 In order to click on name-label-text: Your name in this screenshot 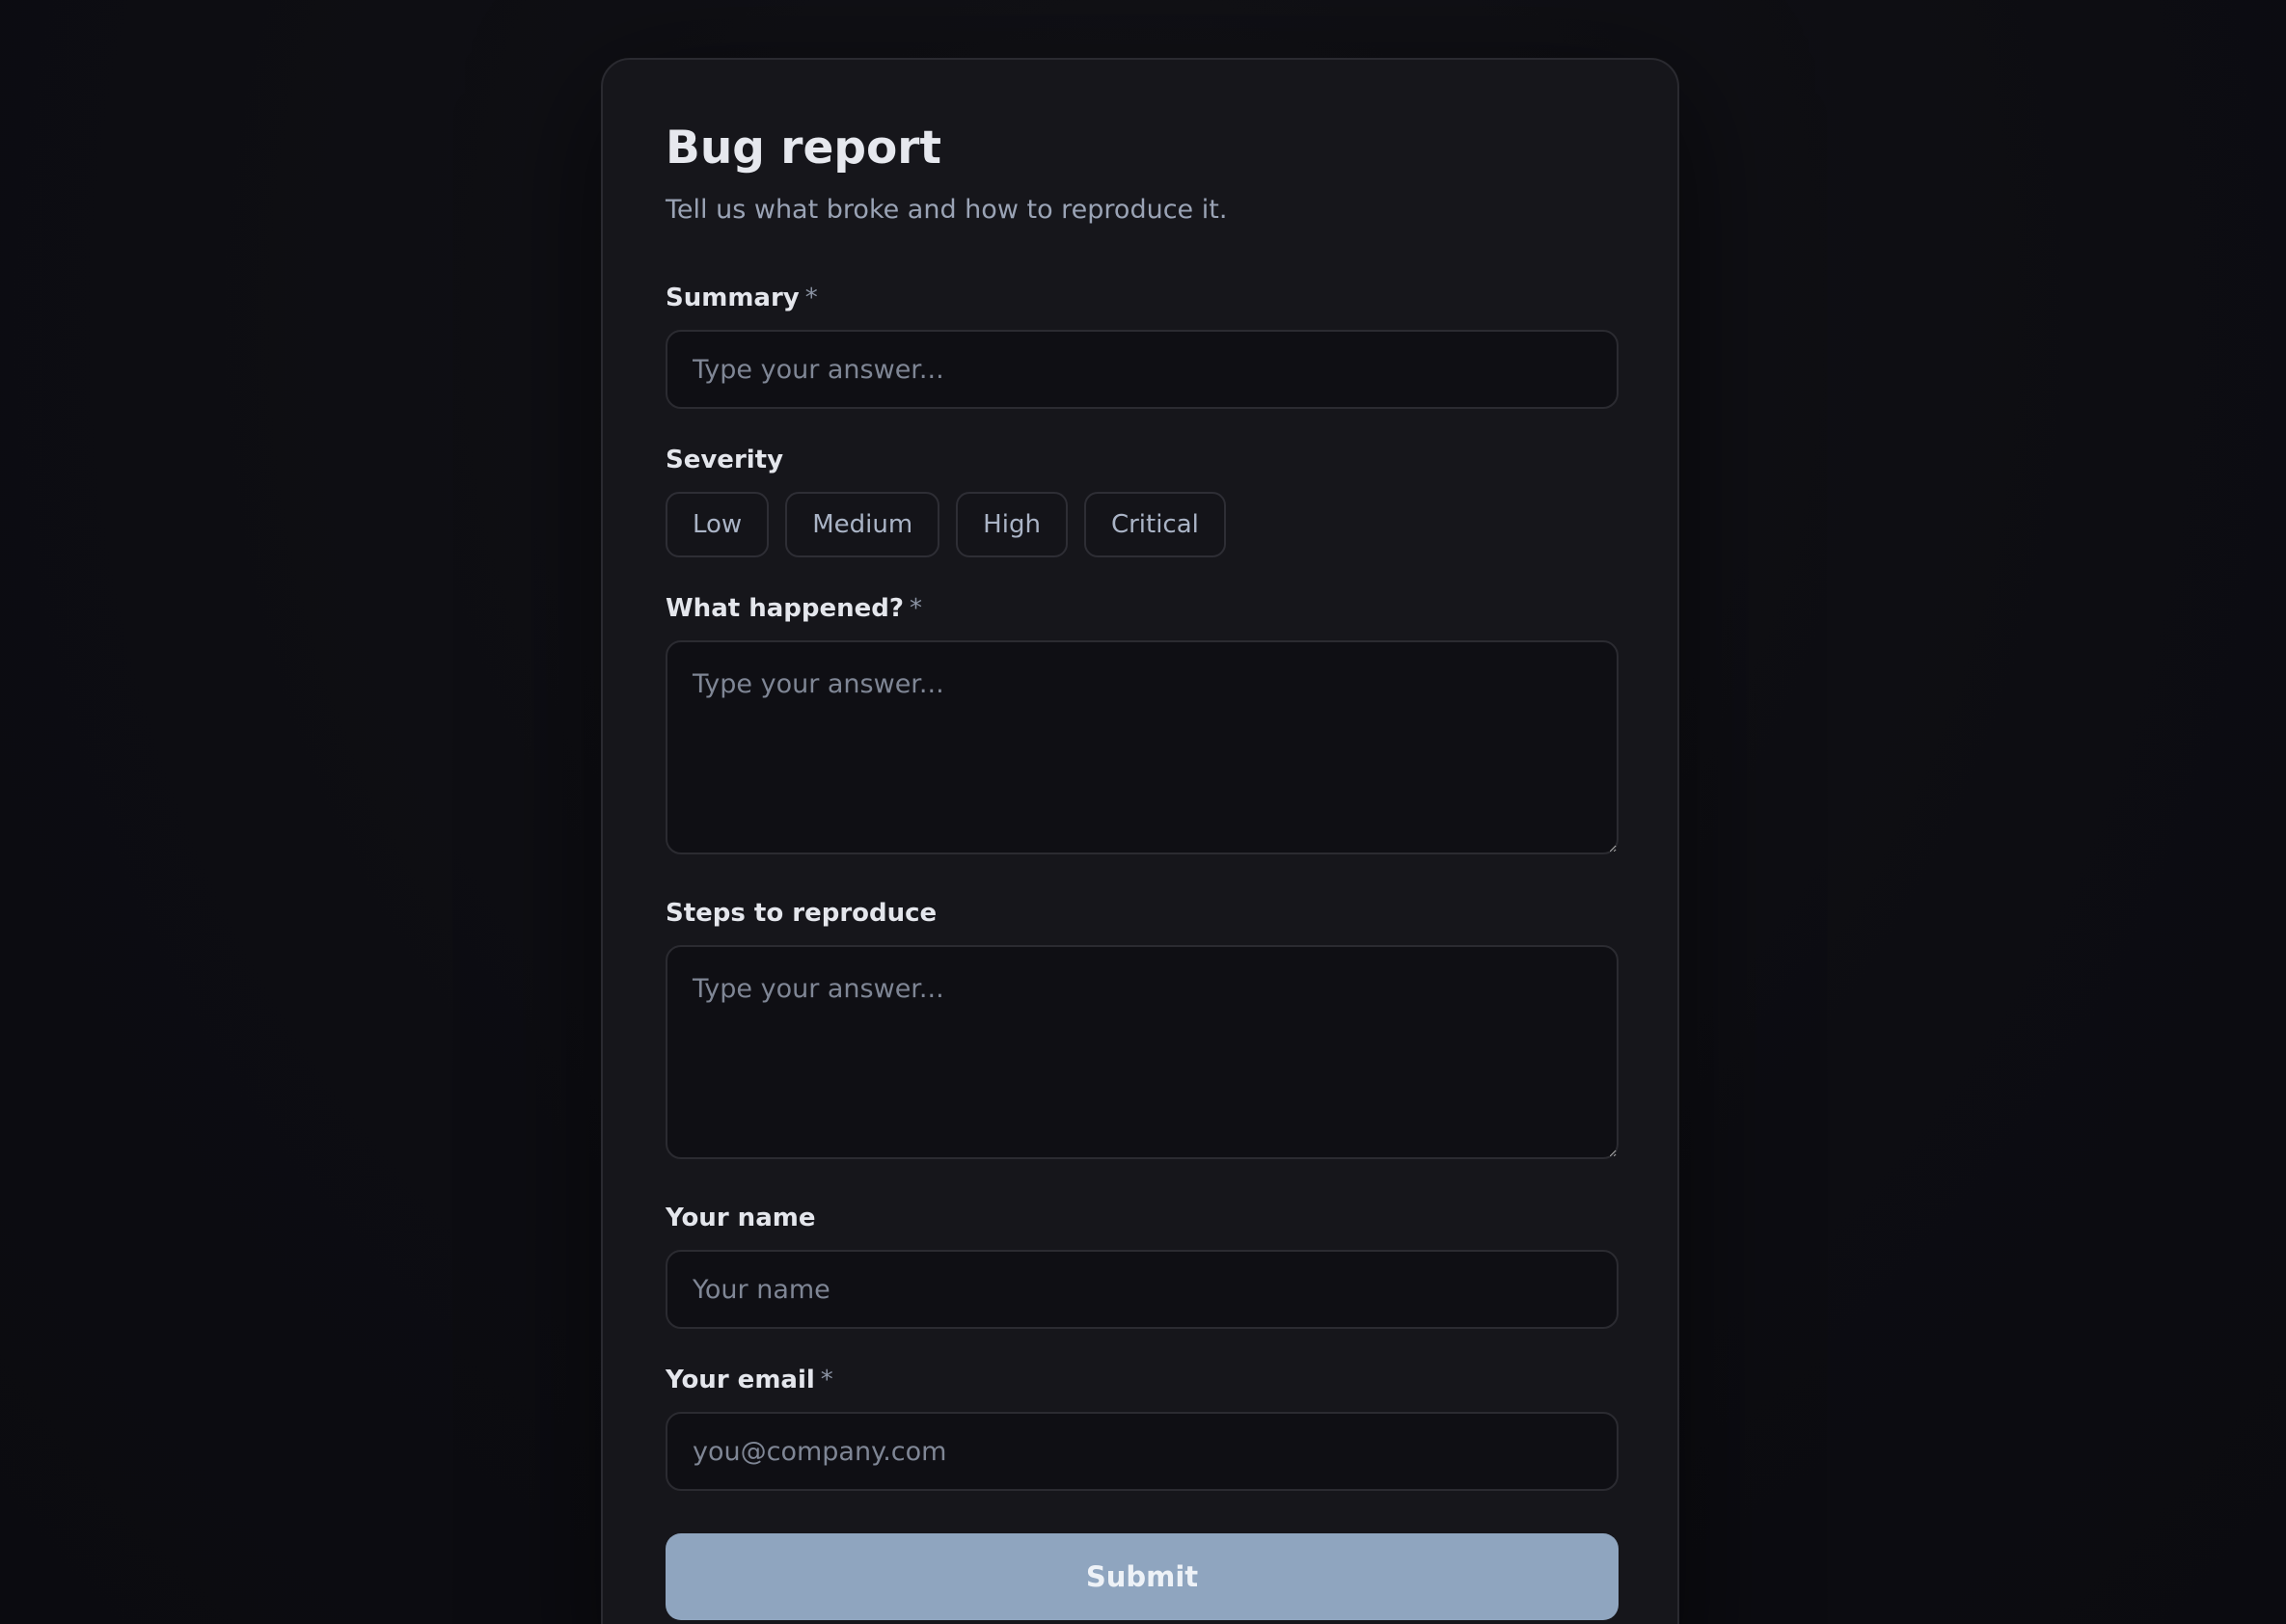, I will do `click(741, 1218)`.